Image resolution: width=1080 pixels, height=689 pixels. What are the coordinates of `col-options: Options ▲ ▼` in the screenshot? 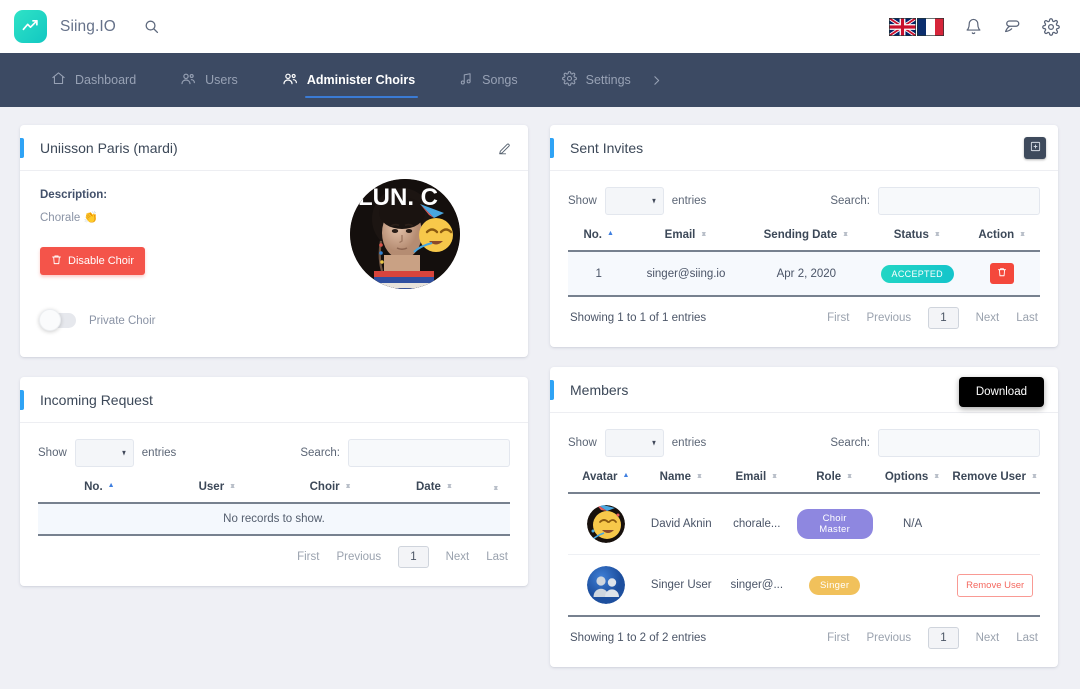 It's located at (912, 477).